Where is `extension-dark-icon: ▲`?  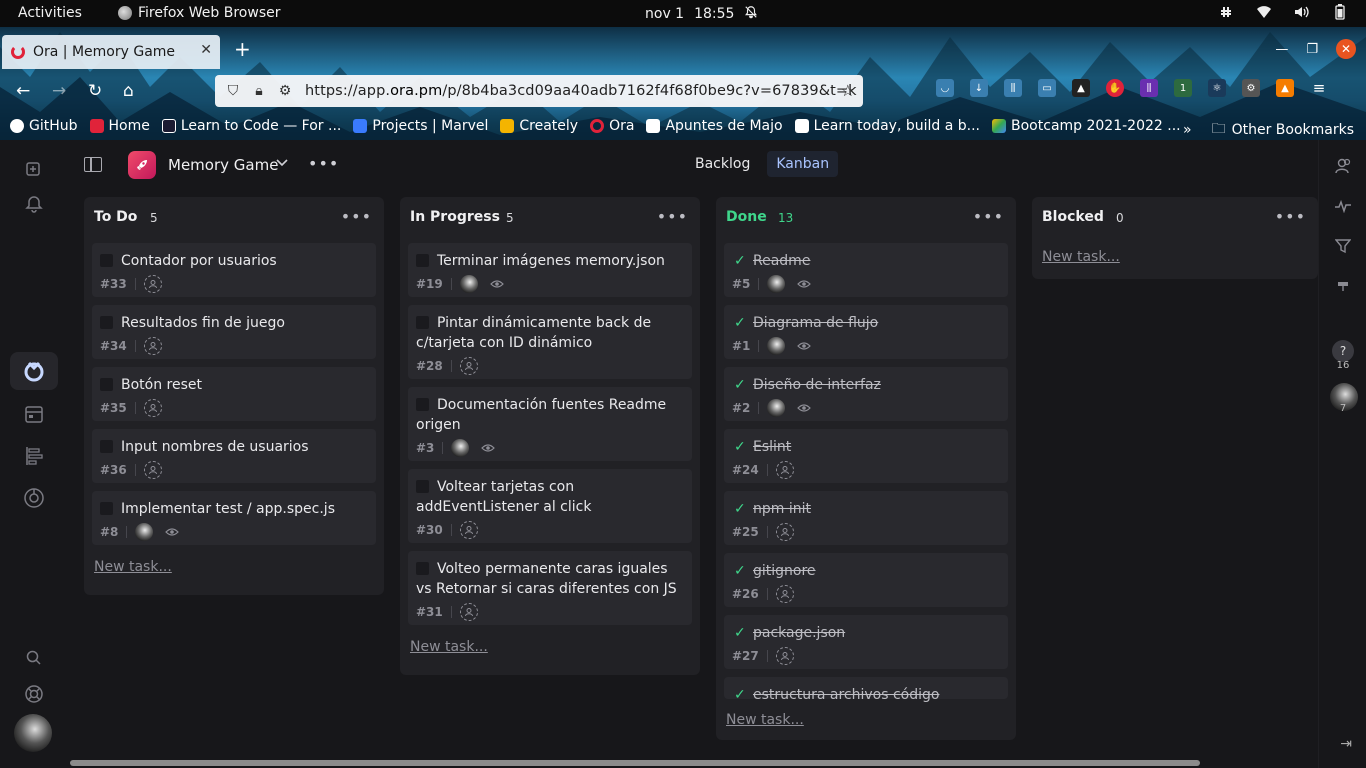
extension-dark-icon: ▲ is located at coordinates (1081, 88).